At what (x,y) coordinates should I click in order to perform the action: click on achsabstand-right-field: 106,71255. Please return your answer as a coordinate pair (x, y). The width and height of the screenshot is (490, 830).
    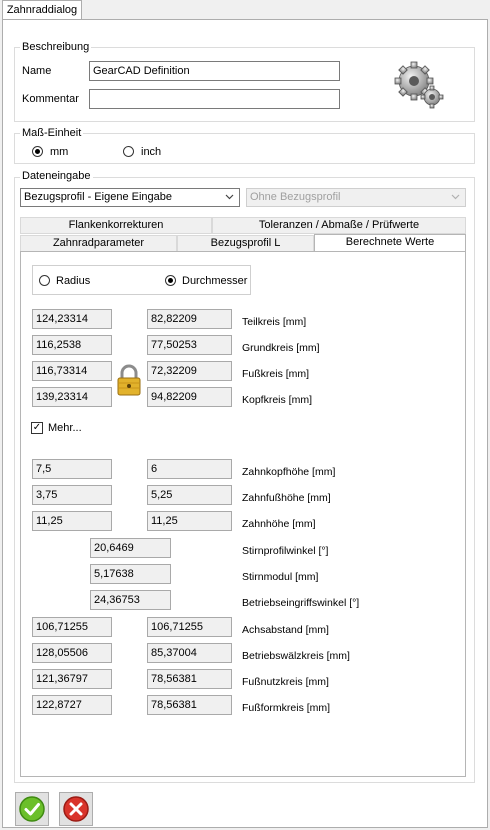
    Looking at the image, I should click on (189, 627).